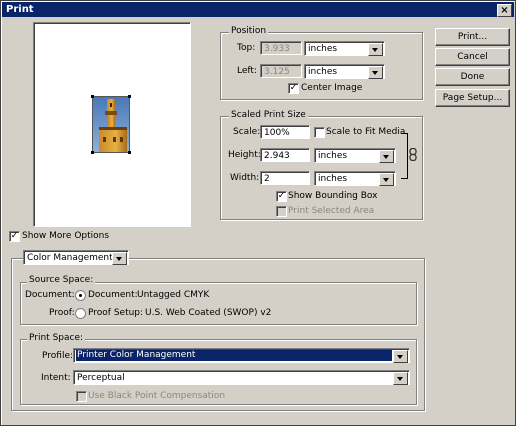 This screenshot has width=516, height=426. What do you see at coordinates (504, 10) in the screenshot?
I see `close-button: ×` at bounding box center [504, 10].